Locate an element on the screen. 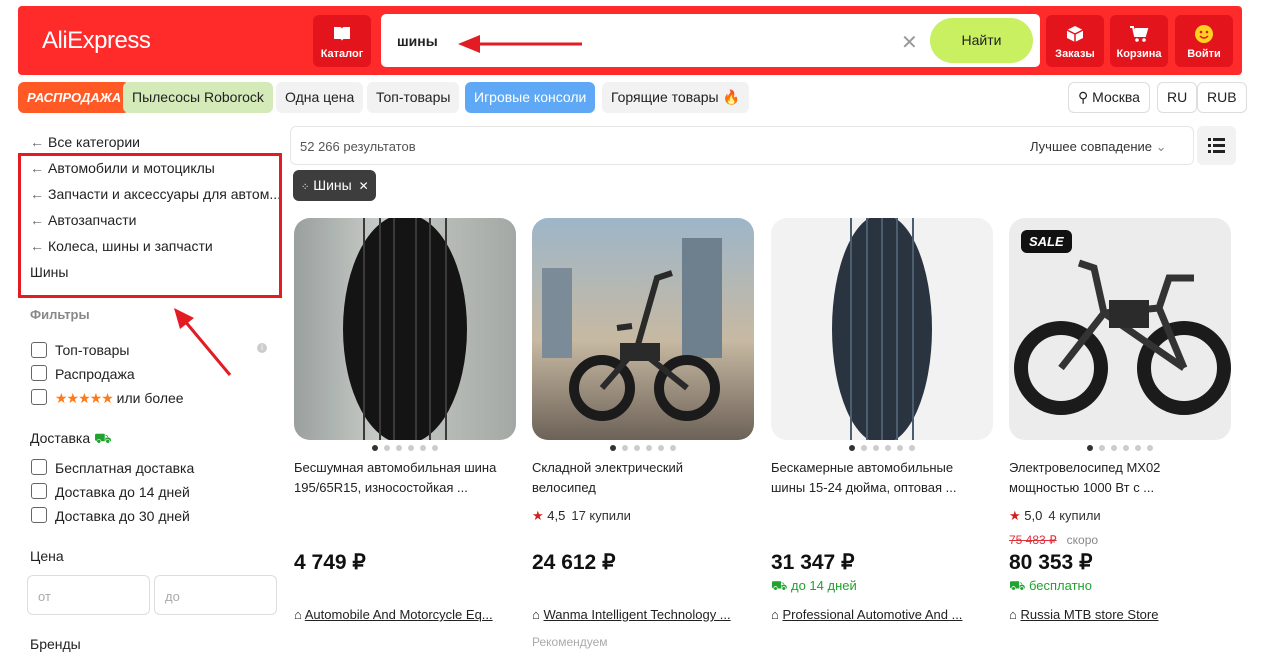 The height and width of the screenshot is (652, 1267). product-title-line: Электровелосипед MX02 is located at coordinates (1085, 467).